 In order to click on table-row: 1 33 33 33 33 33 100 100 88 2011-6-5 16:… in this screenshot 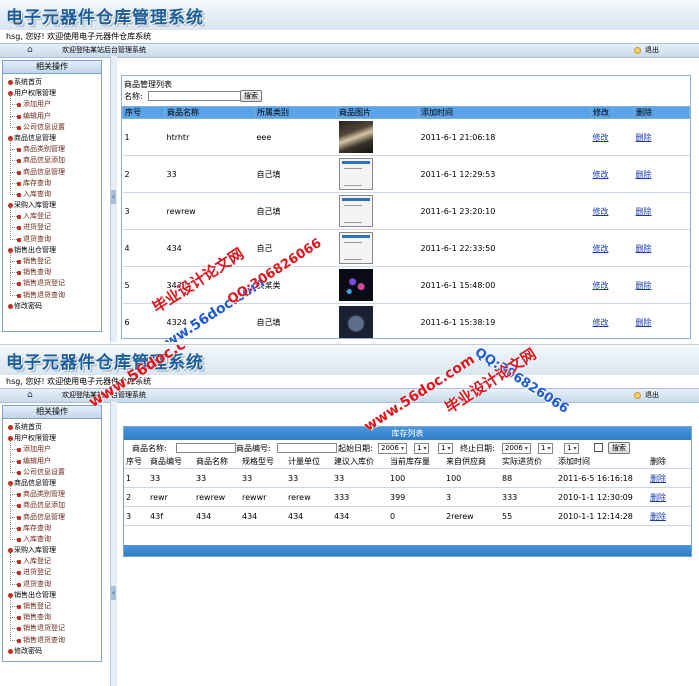, I will do `click(407, 478)`.